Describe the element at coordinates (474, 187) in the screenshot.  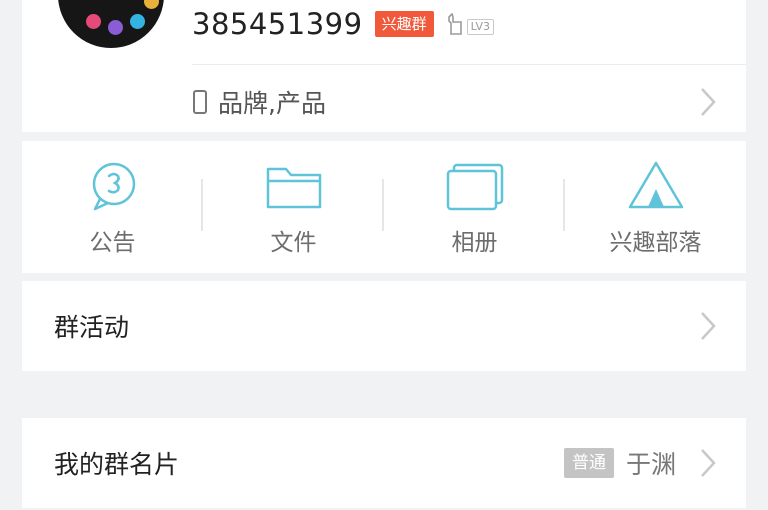
I see `album-icon` at that location.